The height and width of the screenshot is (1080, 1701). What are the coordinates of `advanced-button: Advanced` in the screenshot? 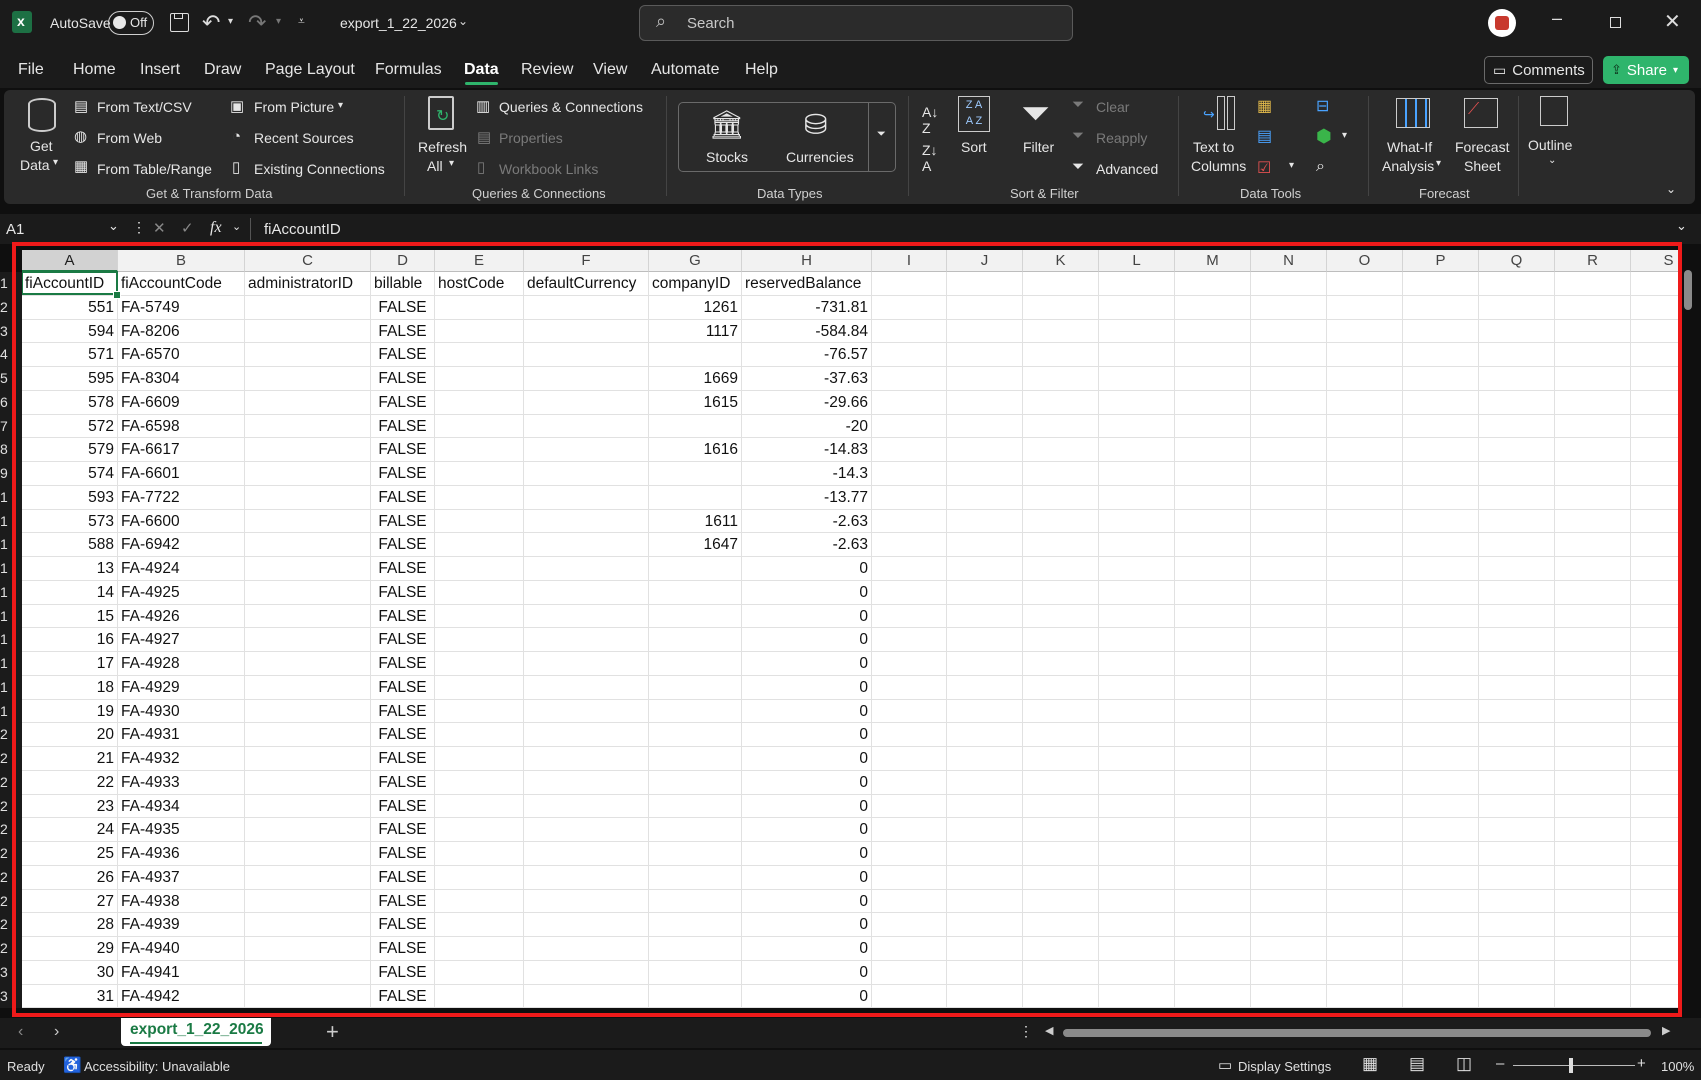 It's located at (1127, 169).